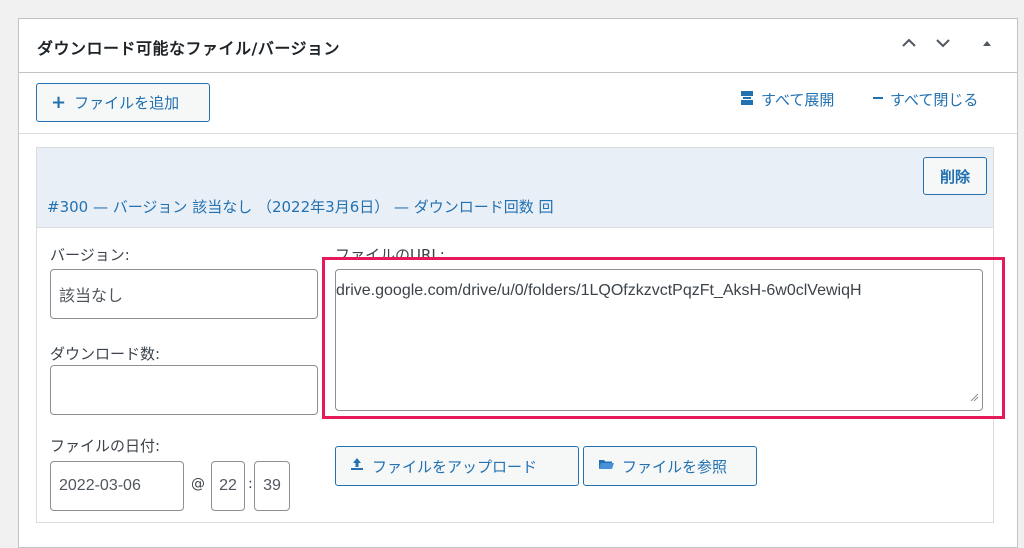 The width and height of the screenshot is (1024, 548). I want to click on download-count-input, so click(184, 390).